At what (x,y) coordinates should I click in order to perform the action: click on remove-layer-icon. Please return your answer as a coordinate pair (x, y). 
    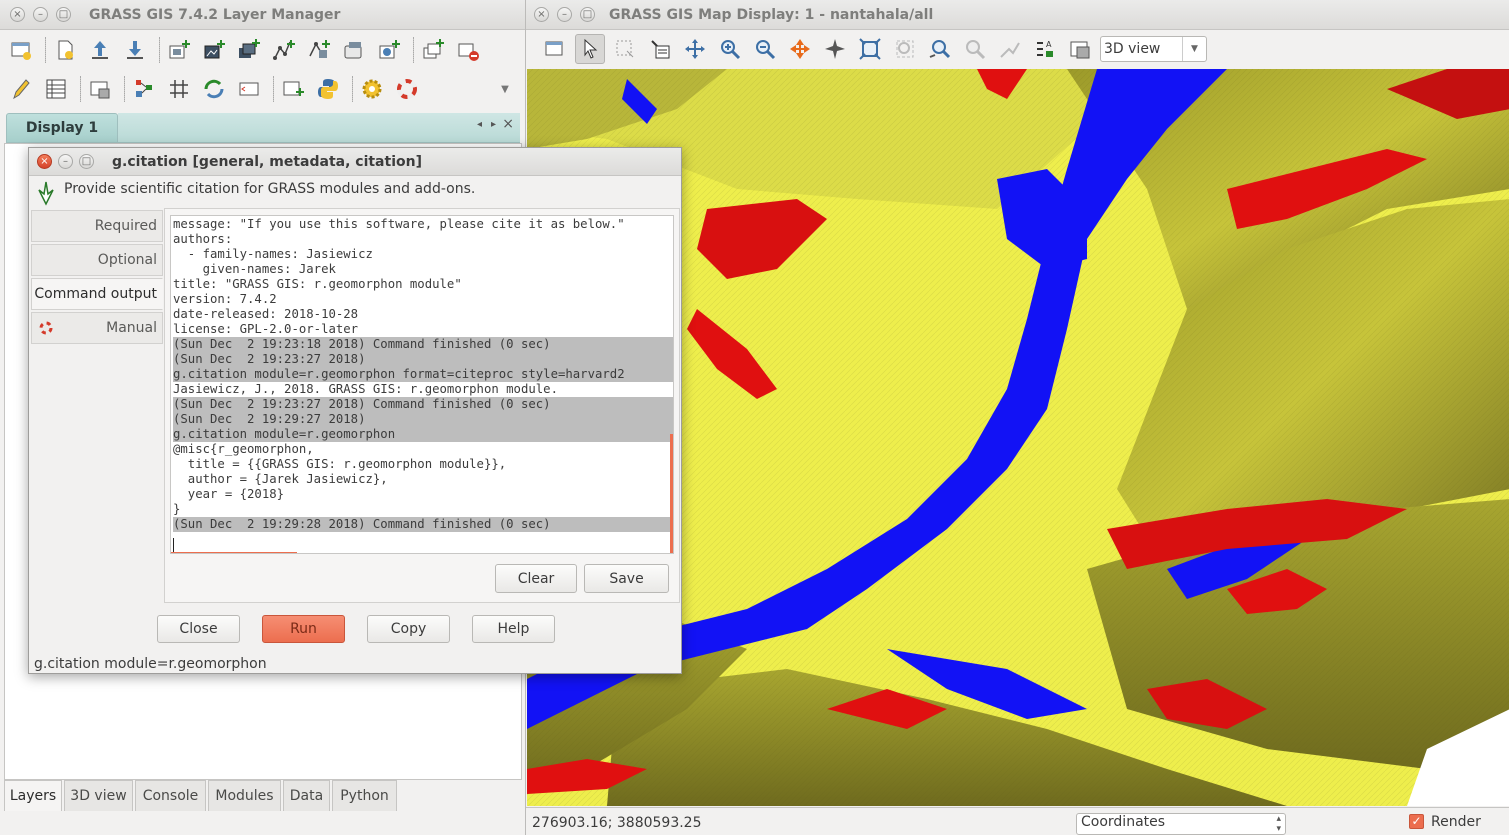
    Looking at the image, I should click on (468, 50).